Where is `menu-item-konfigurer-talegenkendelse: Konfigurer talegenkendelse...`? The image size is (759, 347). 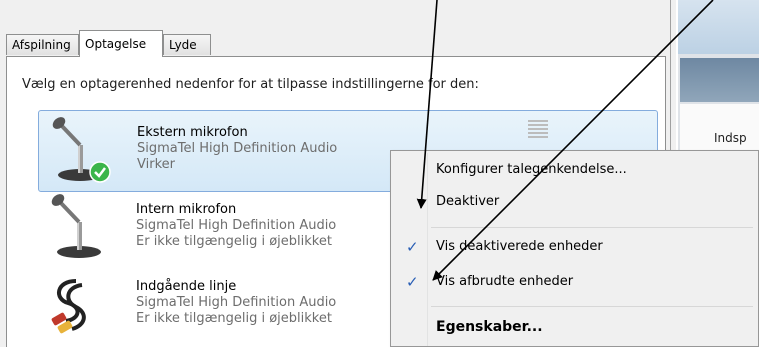
menu-item-konfigurer-talegenkendelse: Konfigurer talegenkendelse... is located at coordinates (575, 170).